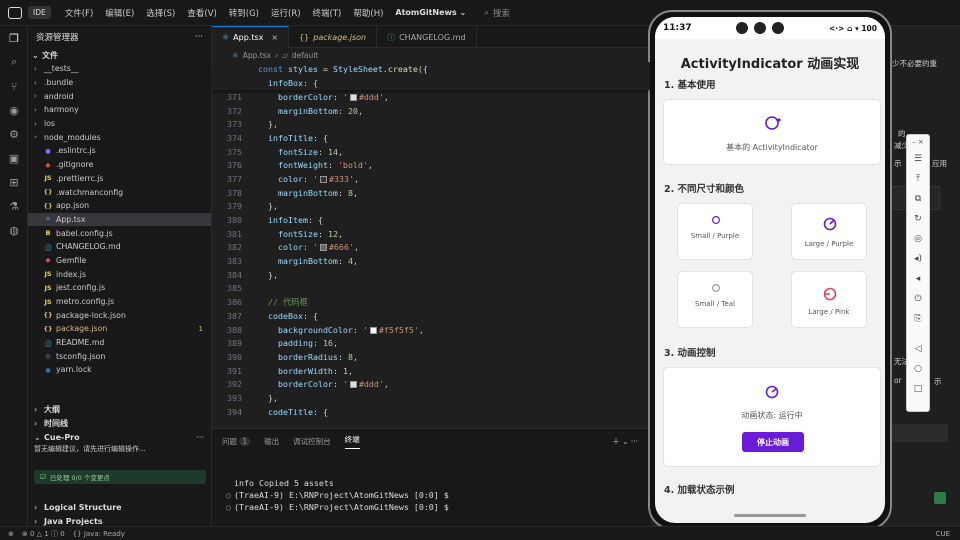  Describe the element at coordinates (918, 369) in the screenshot. I see `home-icon: ○` at that location.